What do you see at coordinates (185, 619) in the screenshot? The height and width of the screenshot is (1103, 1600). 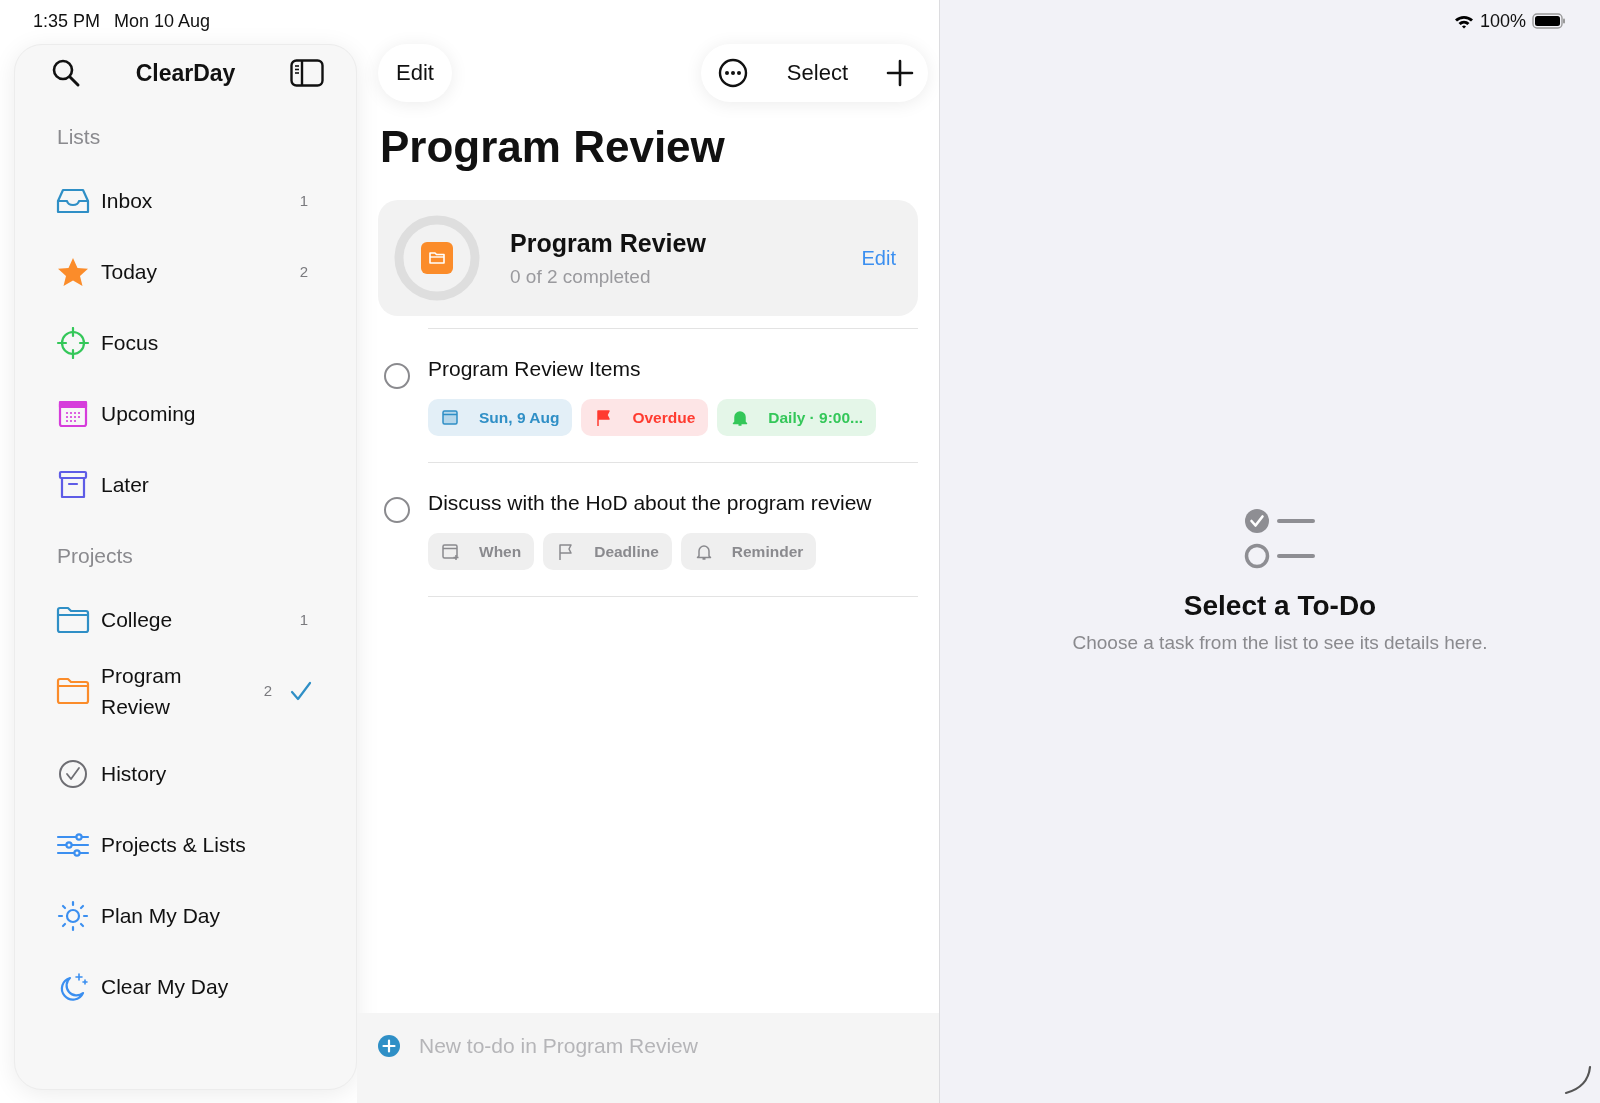 I see `sidebar-item: College 1` at bounding box center [185, 619].